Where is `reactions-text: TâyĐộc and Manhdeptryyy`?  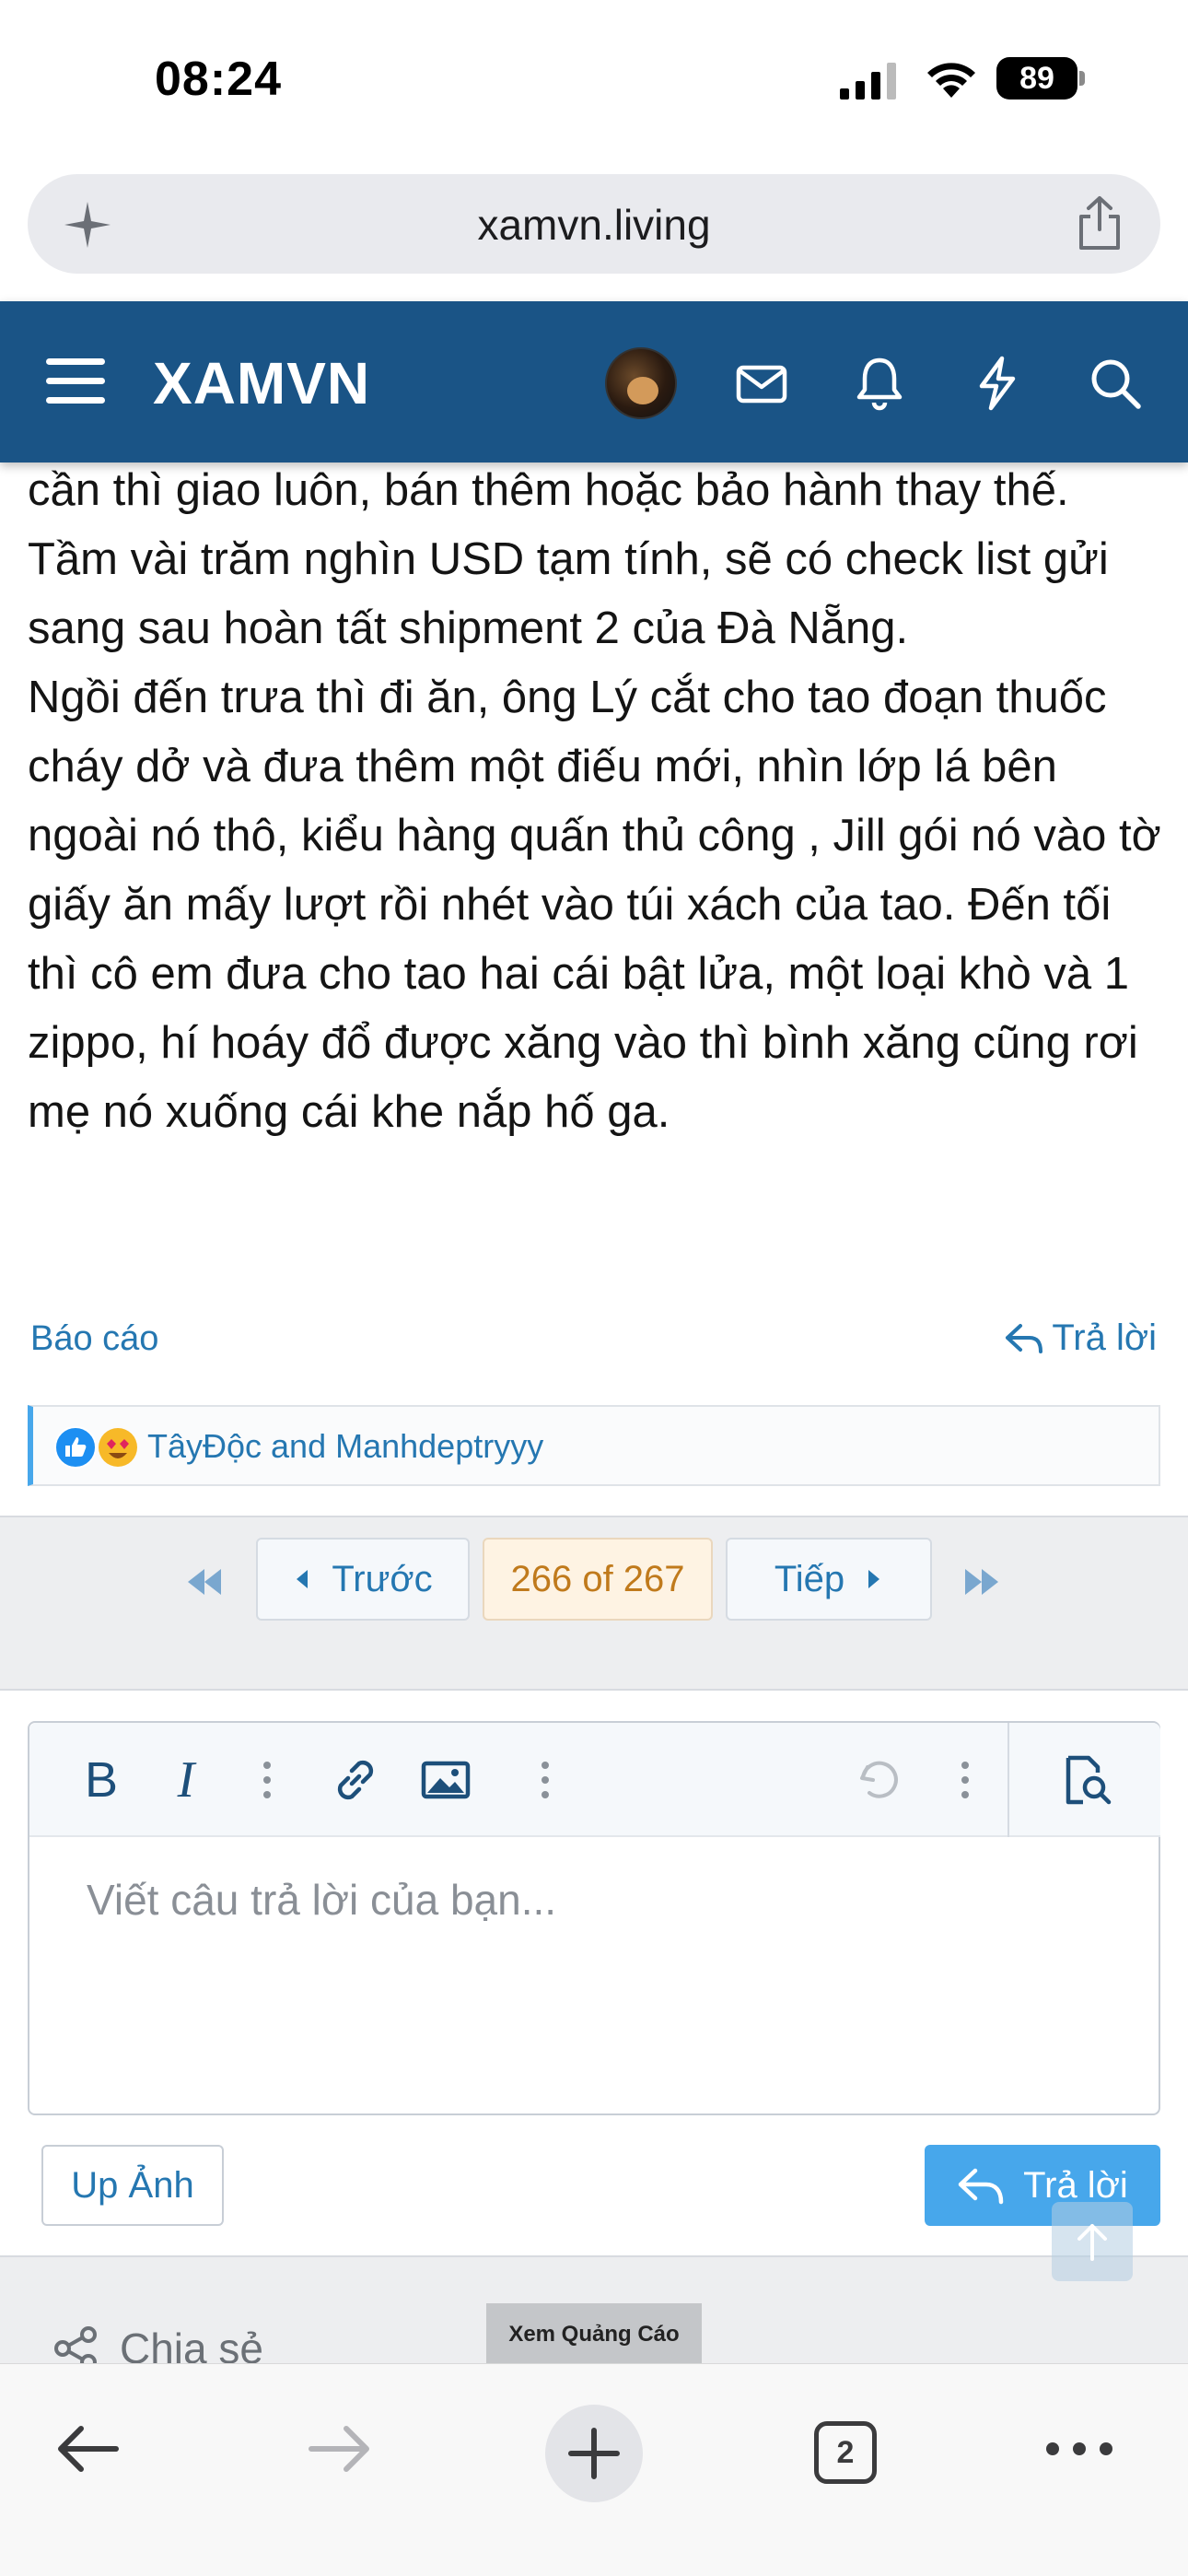
reactions-text: TâyĐộc and Manhdeptryyy is located at coordinates (345, 1446).